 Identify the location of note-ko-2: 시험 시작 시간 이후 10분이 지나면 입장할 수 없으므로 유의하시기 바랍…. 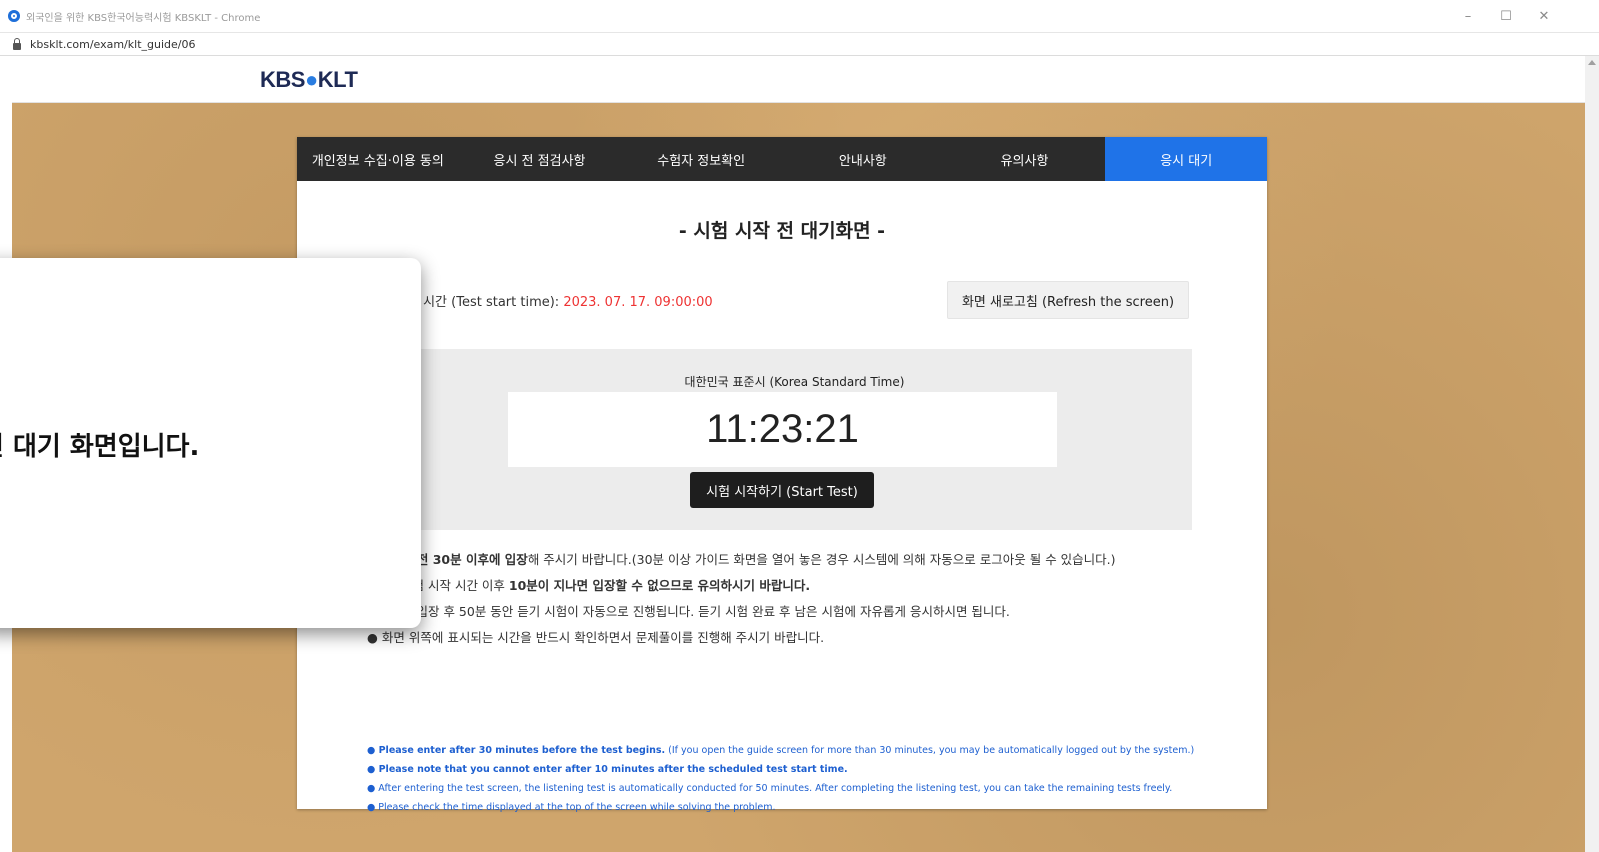
(606, 585).